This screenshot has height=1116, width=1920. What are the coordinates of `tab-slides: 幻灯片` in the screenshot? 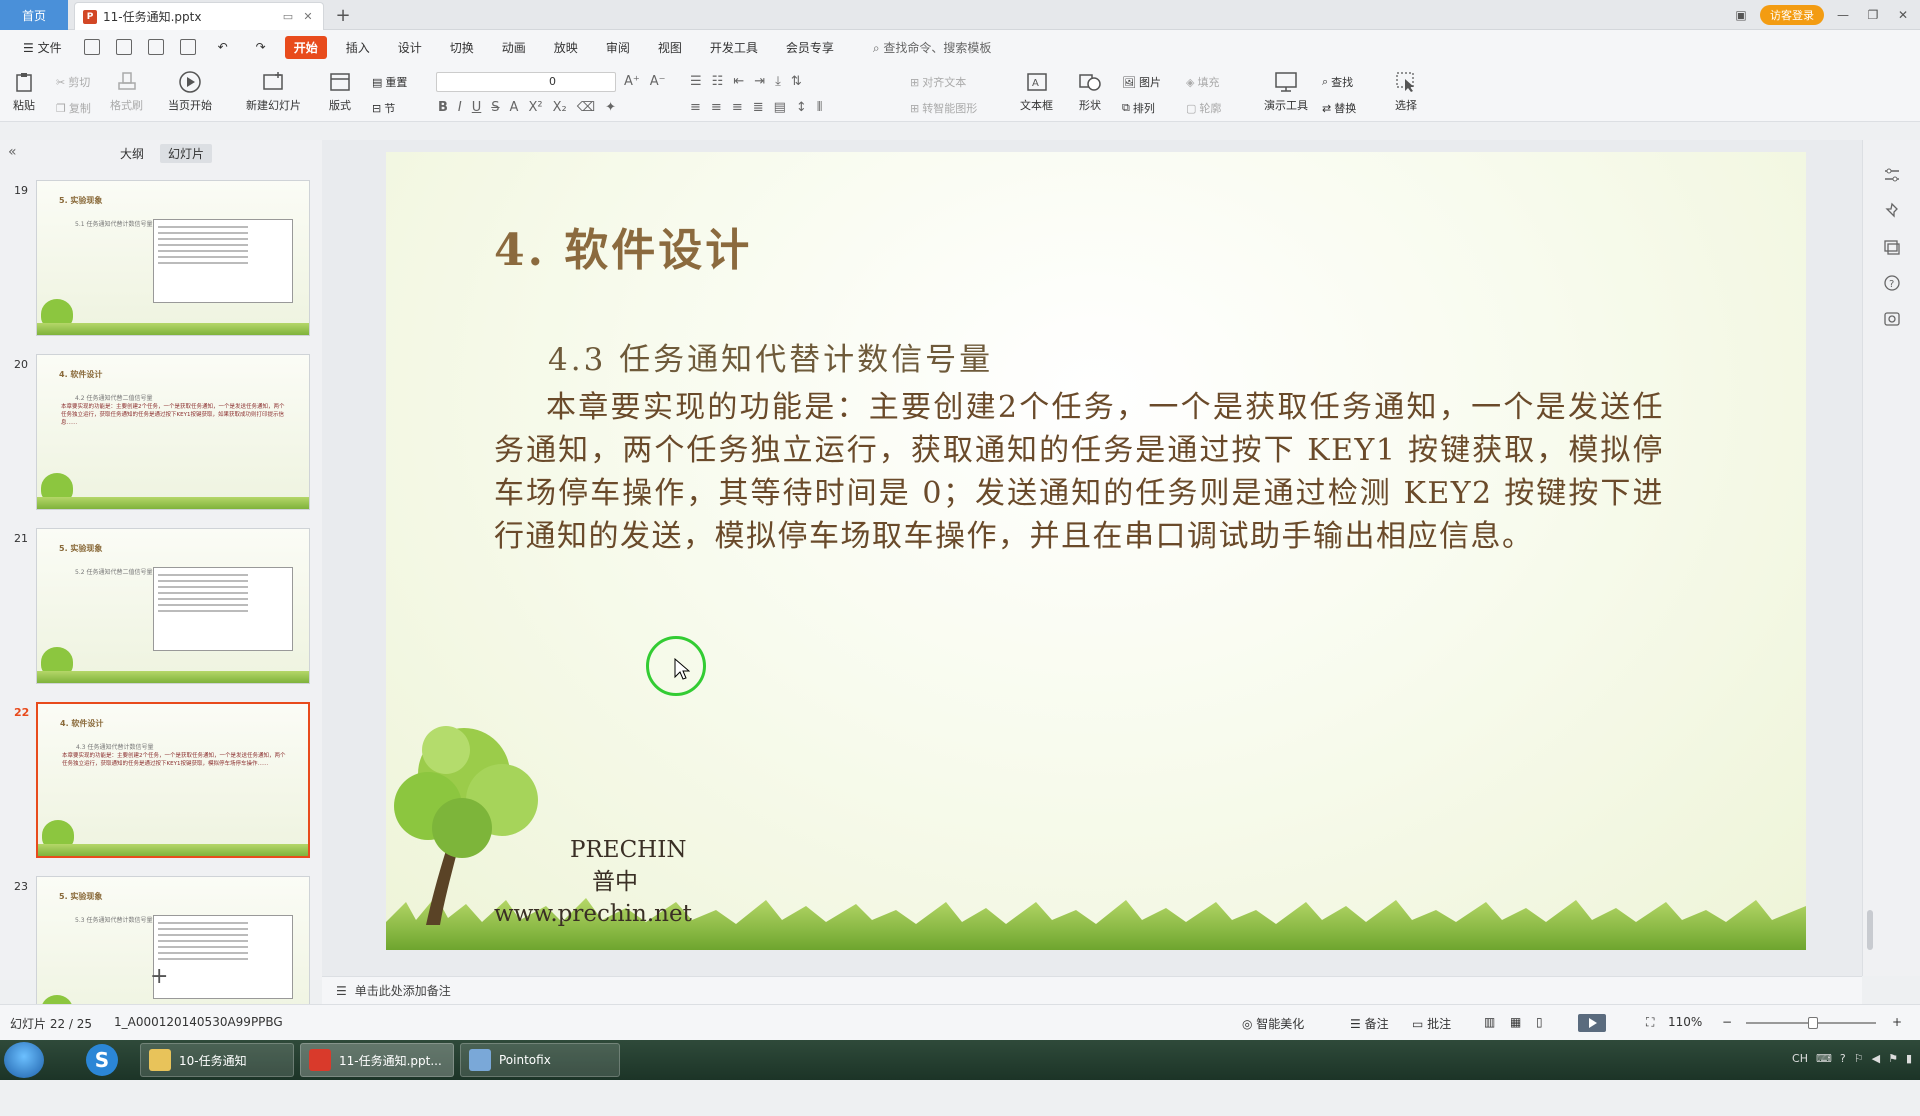 It's located at (186, 153).